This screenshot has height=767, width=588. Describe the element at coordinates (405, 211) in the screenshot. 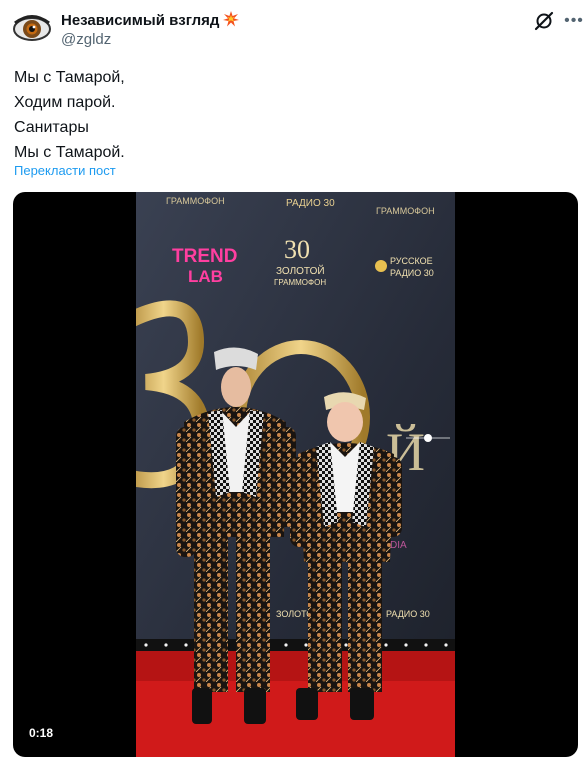

I see `logo-text-grammofon-2: ГРАММОФОН` at that location.